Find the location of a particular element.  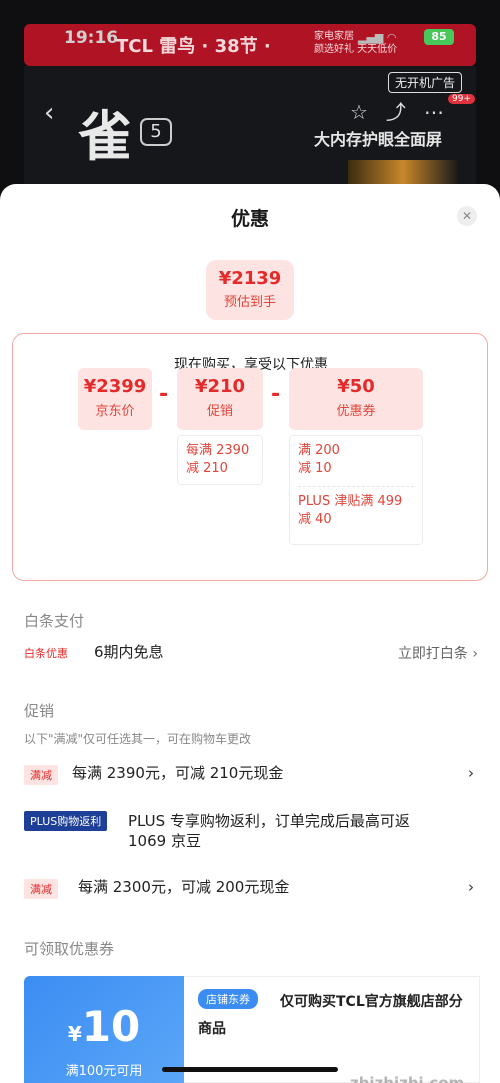

product-logo-number: 5 is located at coordinates (156, 132).